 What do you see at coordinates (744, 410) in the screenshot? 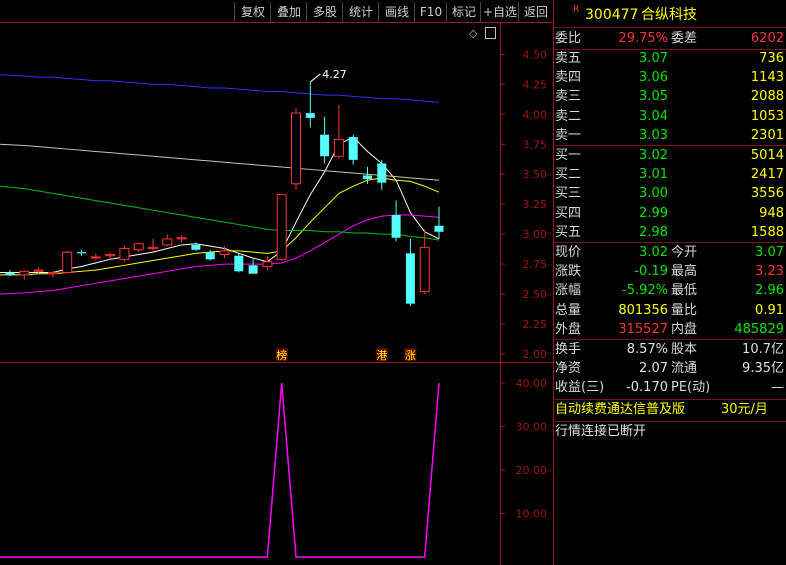
I see `promo-price: 30元/月` at bounding box center [744, 410].